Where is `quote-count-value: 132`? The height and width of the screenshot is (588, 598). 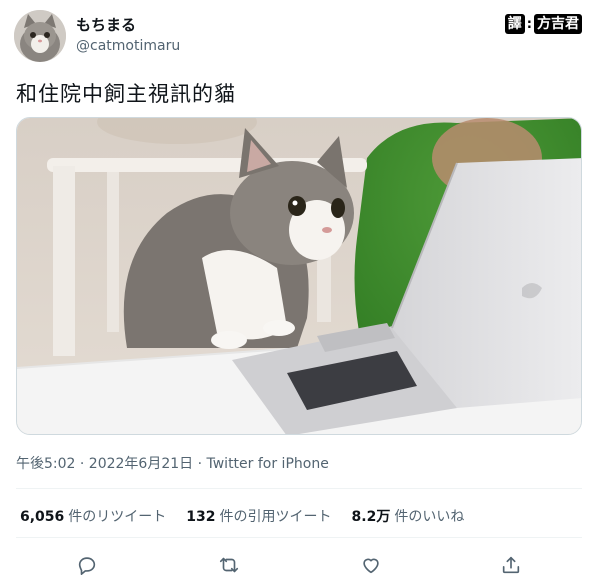
quote-count-value: 132 is located at coordinates (201, 517).